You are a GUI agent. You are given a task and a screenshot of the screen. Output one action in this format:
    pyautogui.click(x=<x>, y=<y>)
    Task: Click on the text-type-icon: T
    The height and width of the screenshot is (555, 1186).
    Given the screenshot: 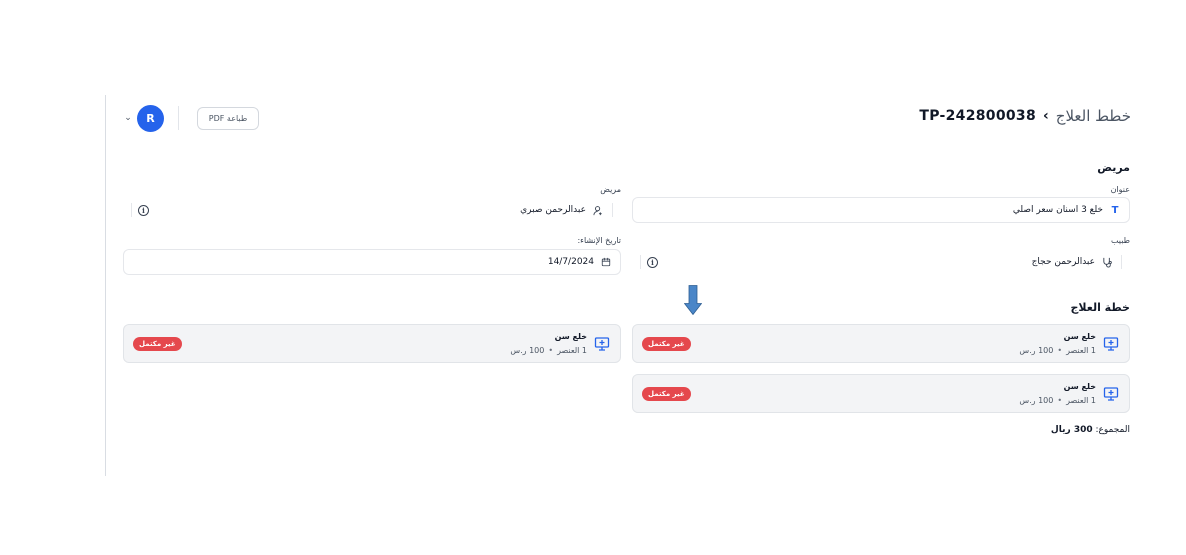 What is the action you would take?
    pyautogui.click(x=1115, y=210)
    